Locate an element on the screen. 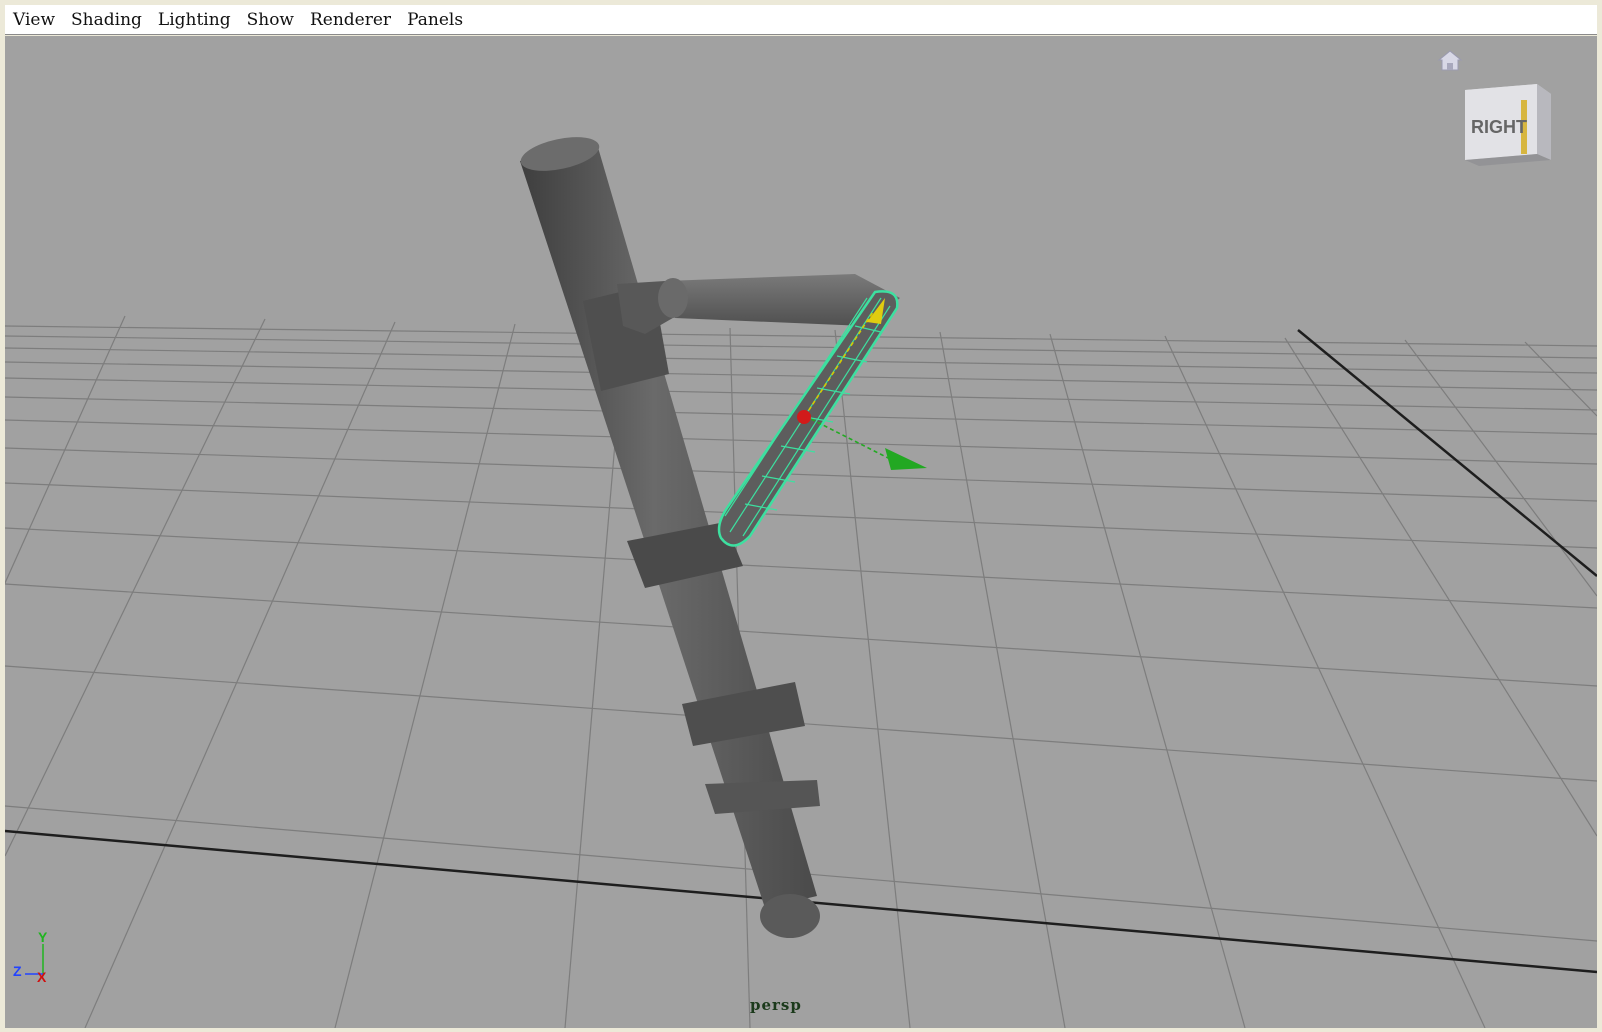 The image size is (1602, 1032). home-icon is located at coordinates (1450, 61).